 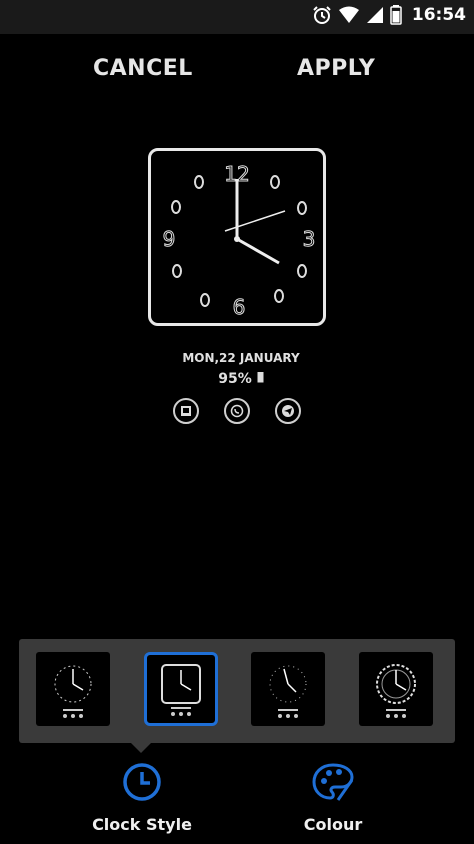 I want to click on whatsapp-icon, so click(x=237, y=411).